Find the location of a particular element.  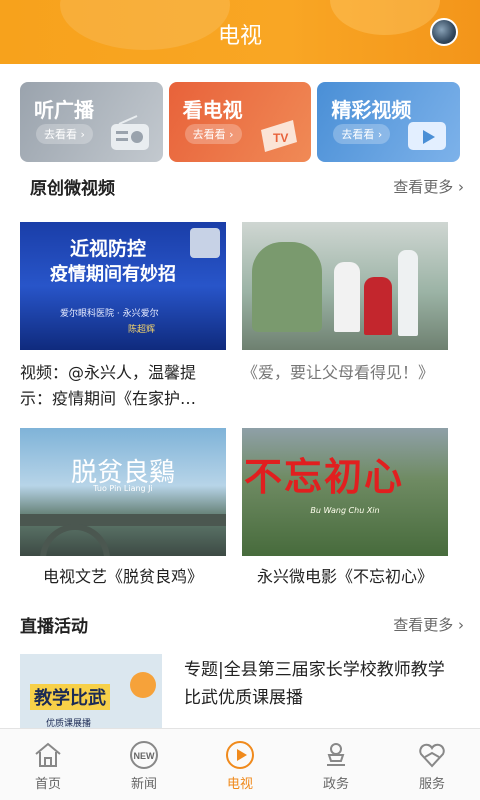

video-title: 《爱，要让父母看得见！》 is located at coordinates (345, 373).